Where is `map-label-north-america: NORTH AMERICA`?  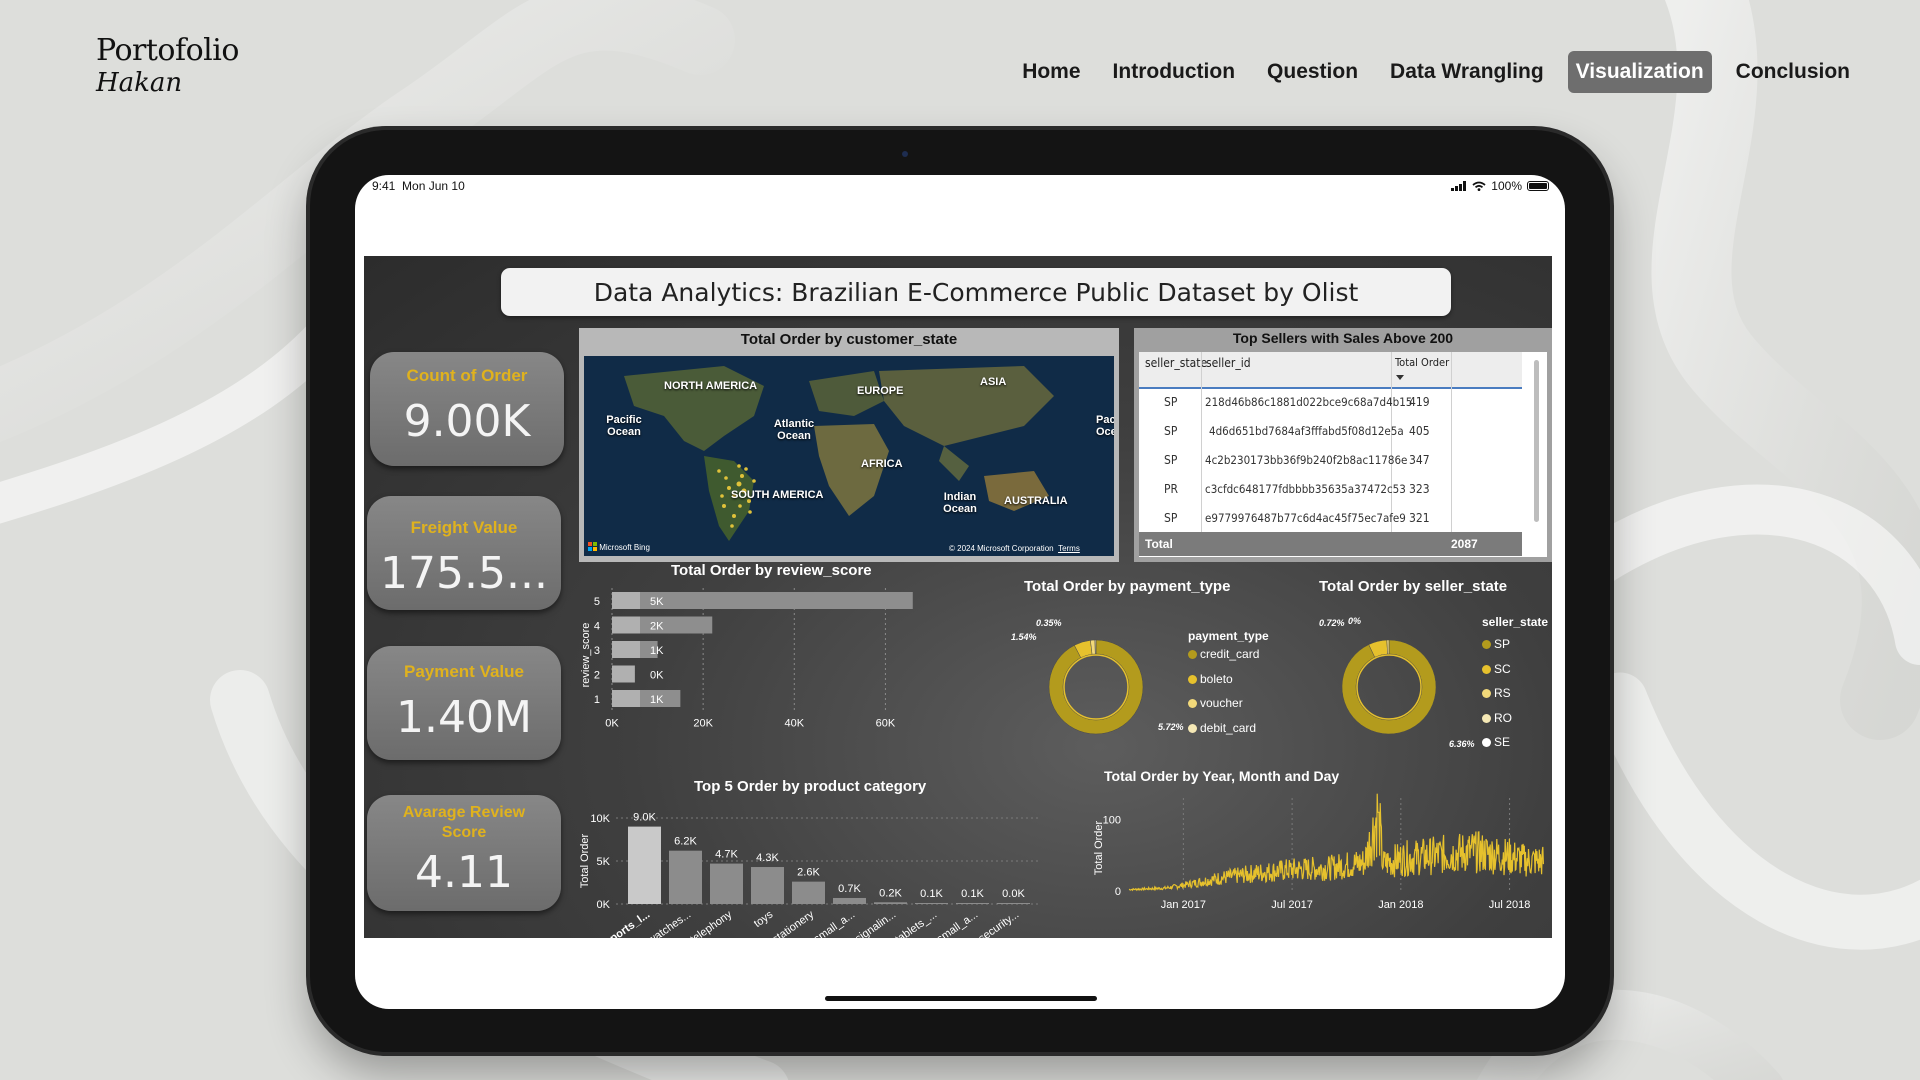 map-label-north-america: NORTH AMERICA is located at coordinates (711, 386).